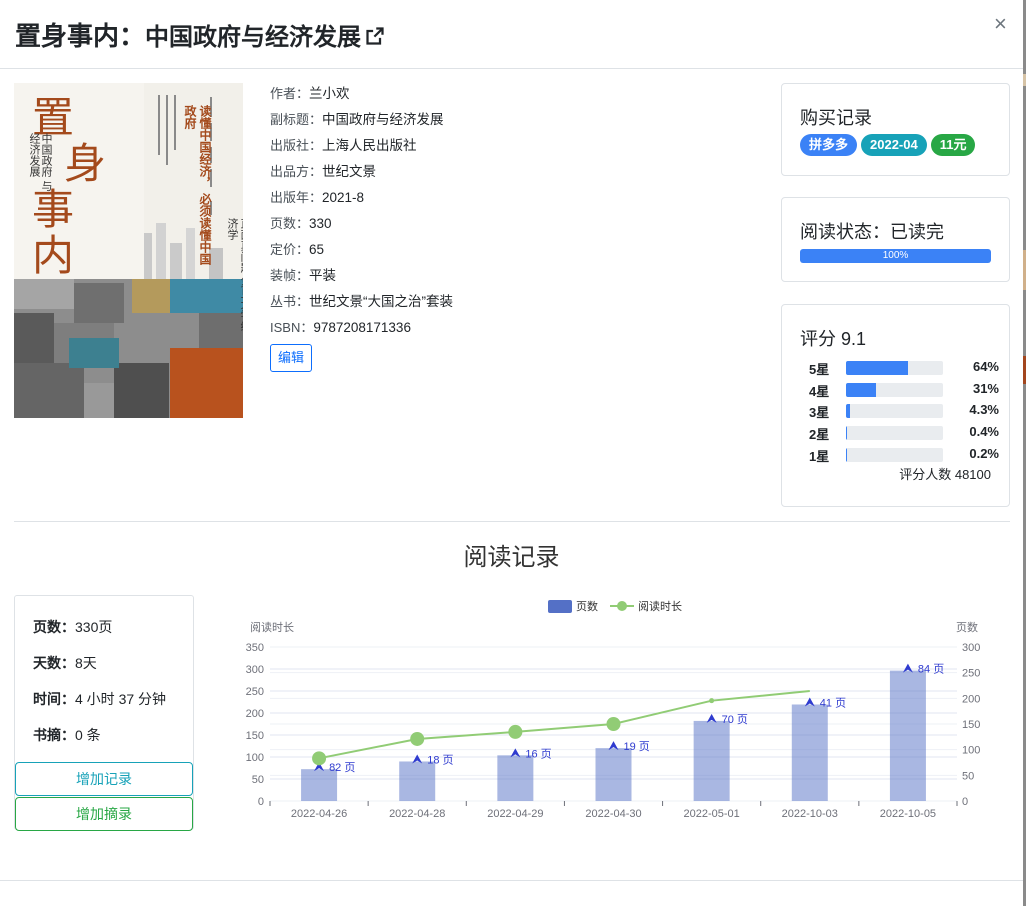  I want to click on rating-star-label: 5星, so click(819, 369).